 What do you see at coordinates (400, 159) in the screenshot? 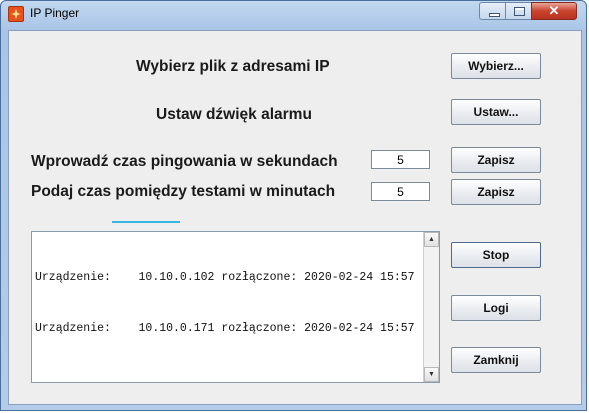
I see `ping-time-input` at bounding box center [400, 159].